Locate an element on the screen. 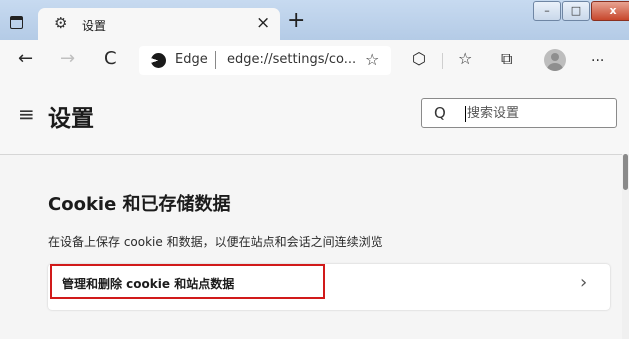 The image size is (629, 339). scrollbar-thumb is located at coordinates (625, 172).